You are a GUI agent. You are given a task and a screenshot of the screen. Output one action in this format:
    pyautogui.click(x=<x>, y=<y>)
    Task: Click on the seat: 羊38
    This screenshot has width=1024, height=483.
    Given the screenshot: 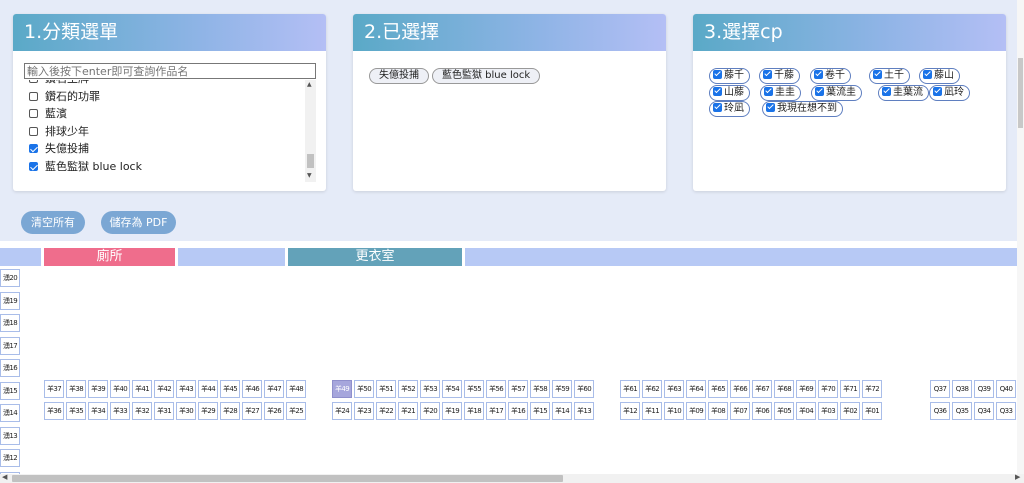 What is the action you would take?
    pyautogui.click(x=76, y=389)
    